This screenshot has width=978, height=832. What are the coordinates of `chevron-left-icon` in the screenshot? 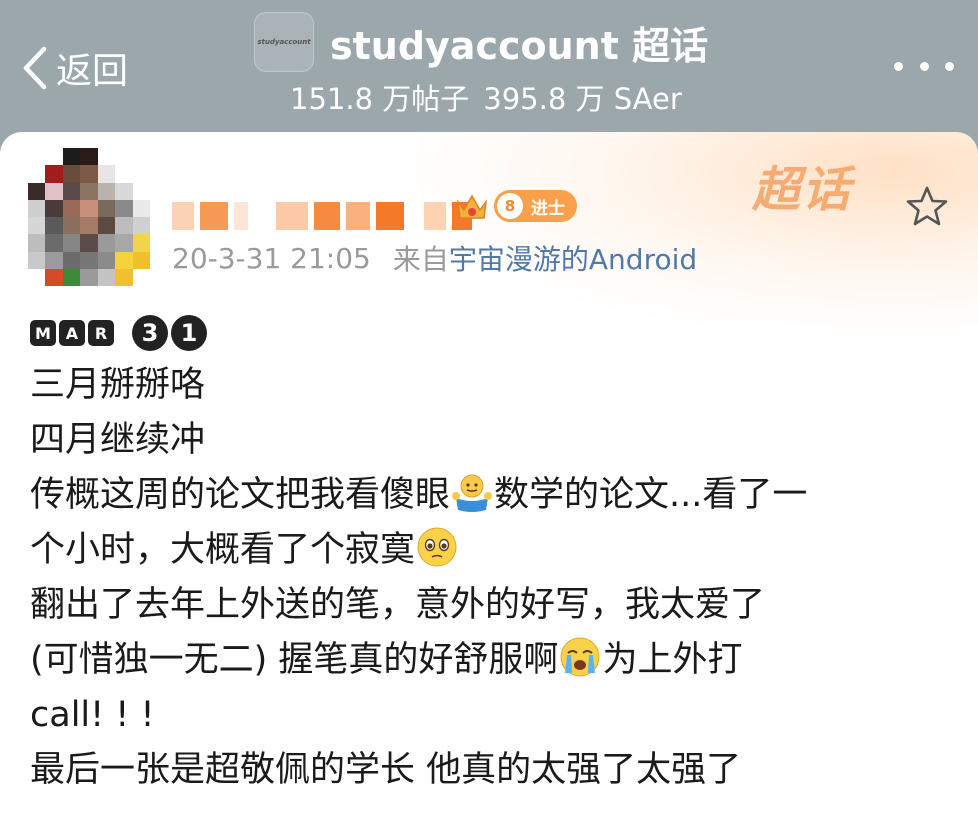 It's located at (35, 68).